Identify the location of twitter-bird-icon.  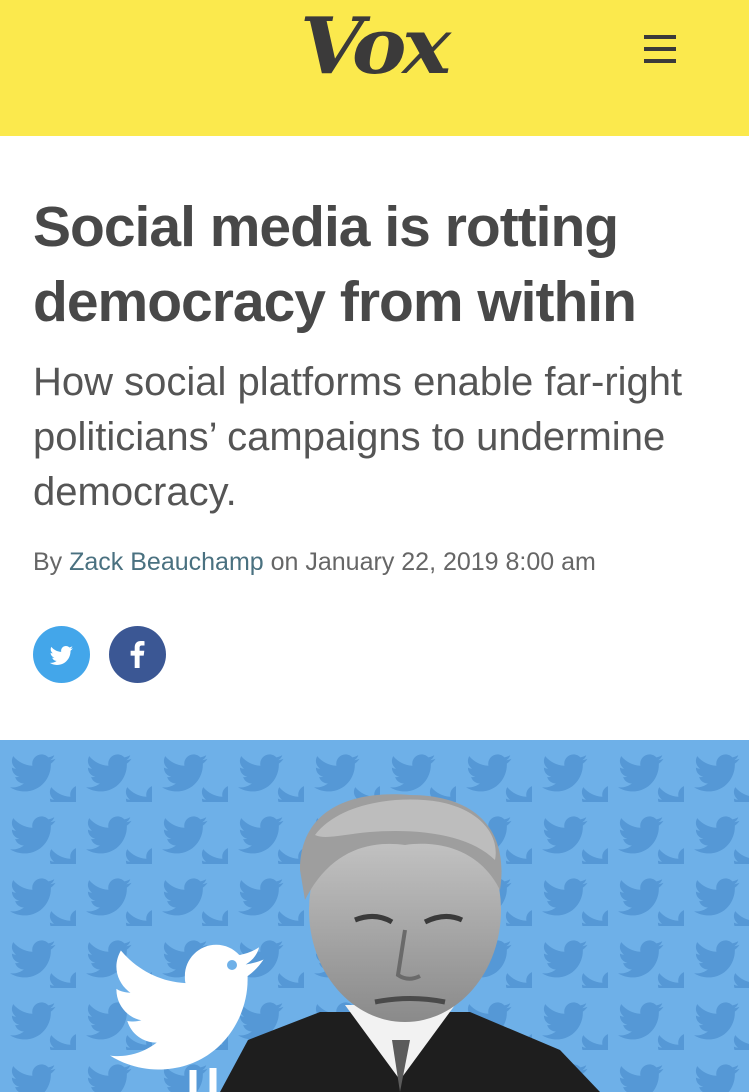
(61, 655).